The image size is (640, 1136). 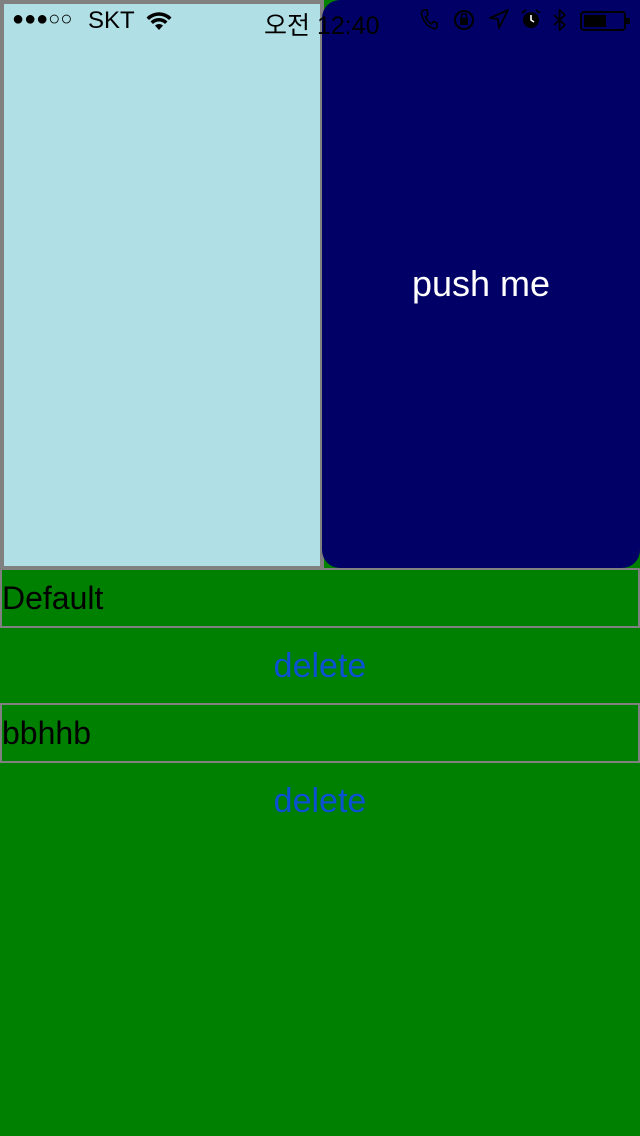 I want to click on status-bar: ●●●○○ SKT 오전 12:40, so click(x=320, y=20).